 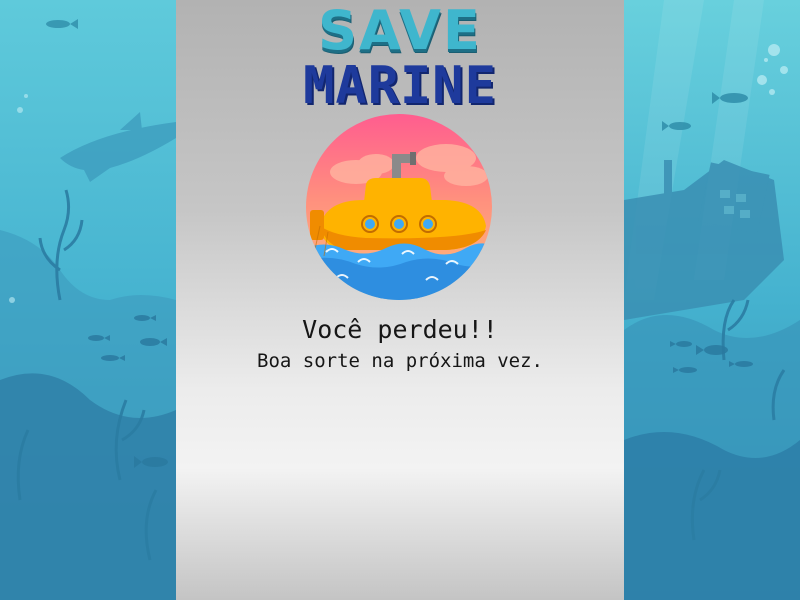 What do you see at coordinates (400, 329) in the screenshot?
I see `game-over-message: Você perdeu!!` at bounding box center [400, 329].